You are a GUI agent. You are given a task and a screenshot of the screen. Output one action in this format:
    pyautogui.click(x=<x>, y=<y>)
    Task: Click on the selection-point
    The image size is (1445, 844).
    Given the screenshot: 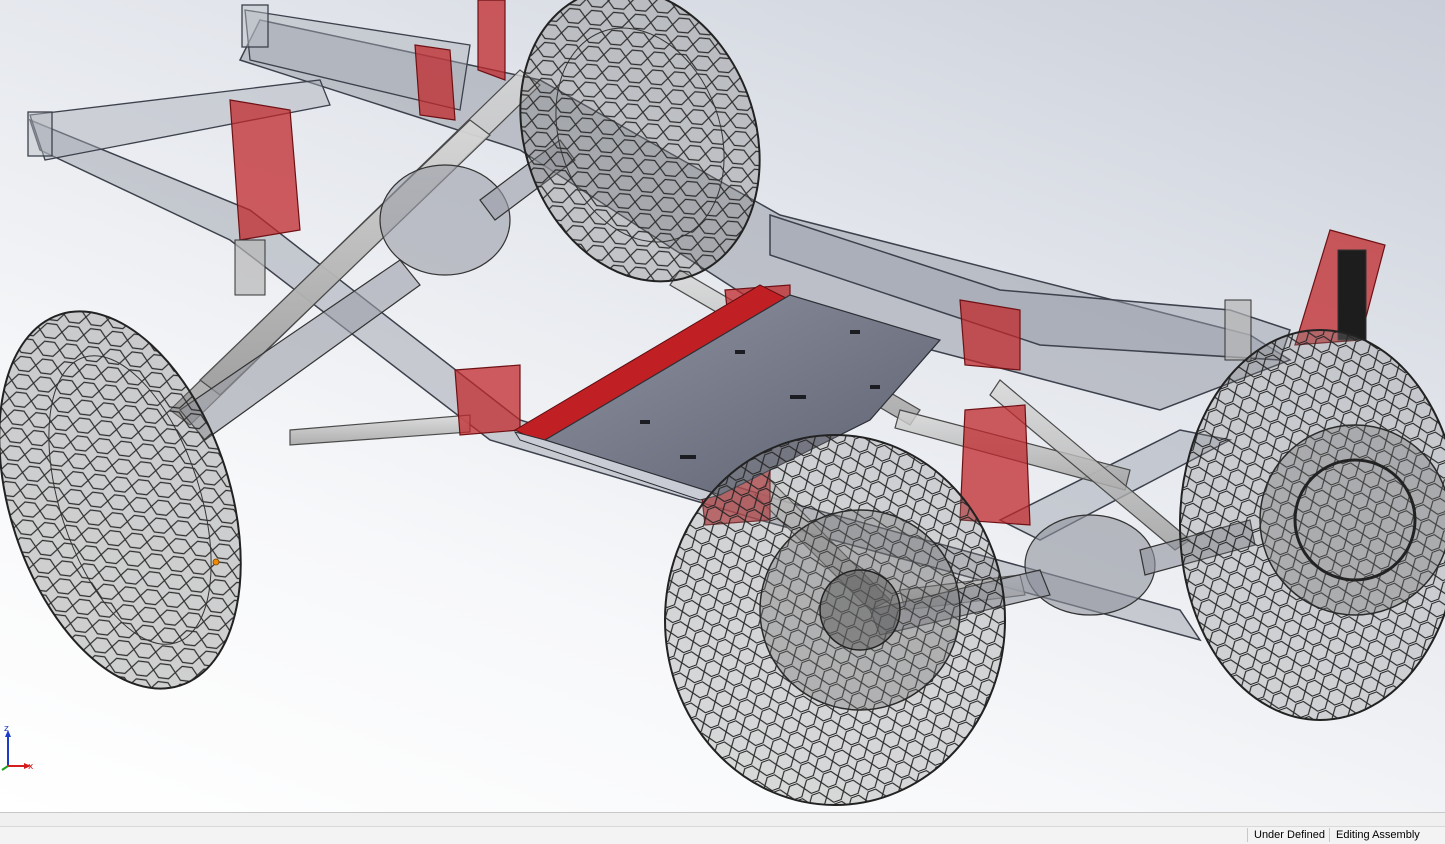 What is the action you would take?
    pyautogui.click(x=216, y=562)
    